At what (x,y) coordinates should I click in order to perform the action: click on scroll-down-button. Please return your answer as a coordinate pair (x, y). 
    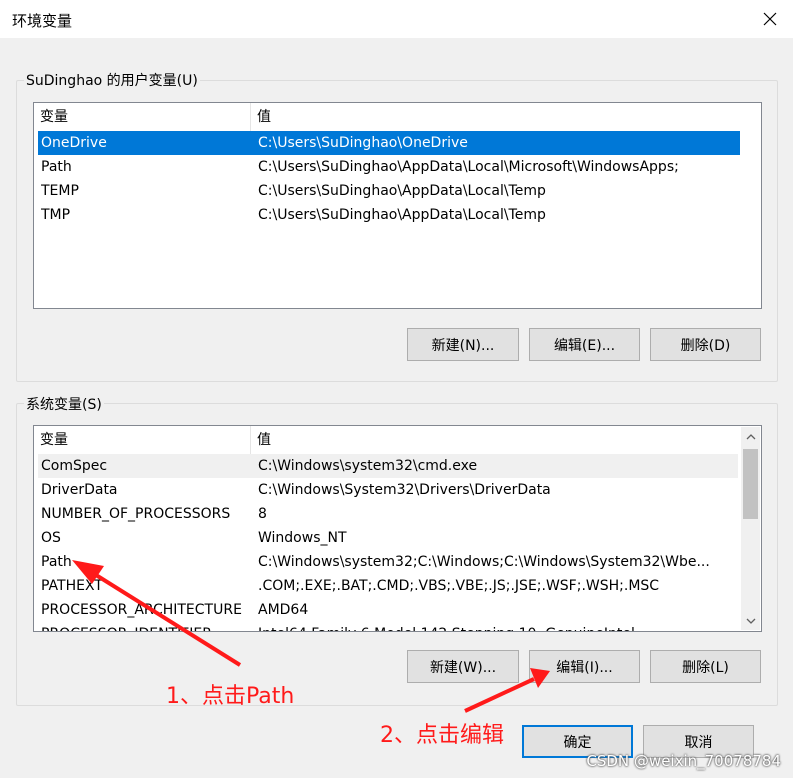
    Looking at the image, I should click on (750, 620).